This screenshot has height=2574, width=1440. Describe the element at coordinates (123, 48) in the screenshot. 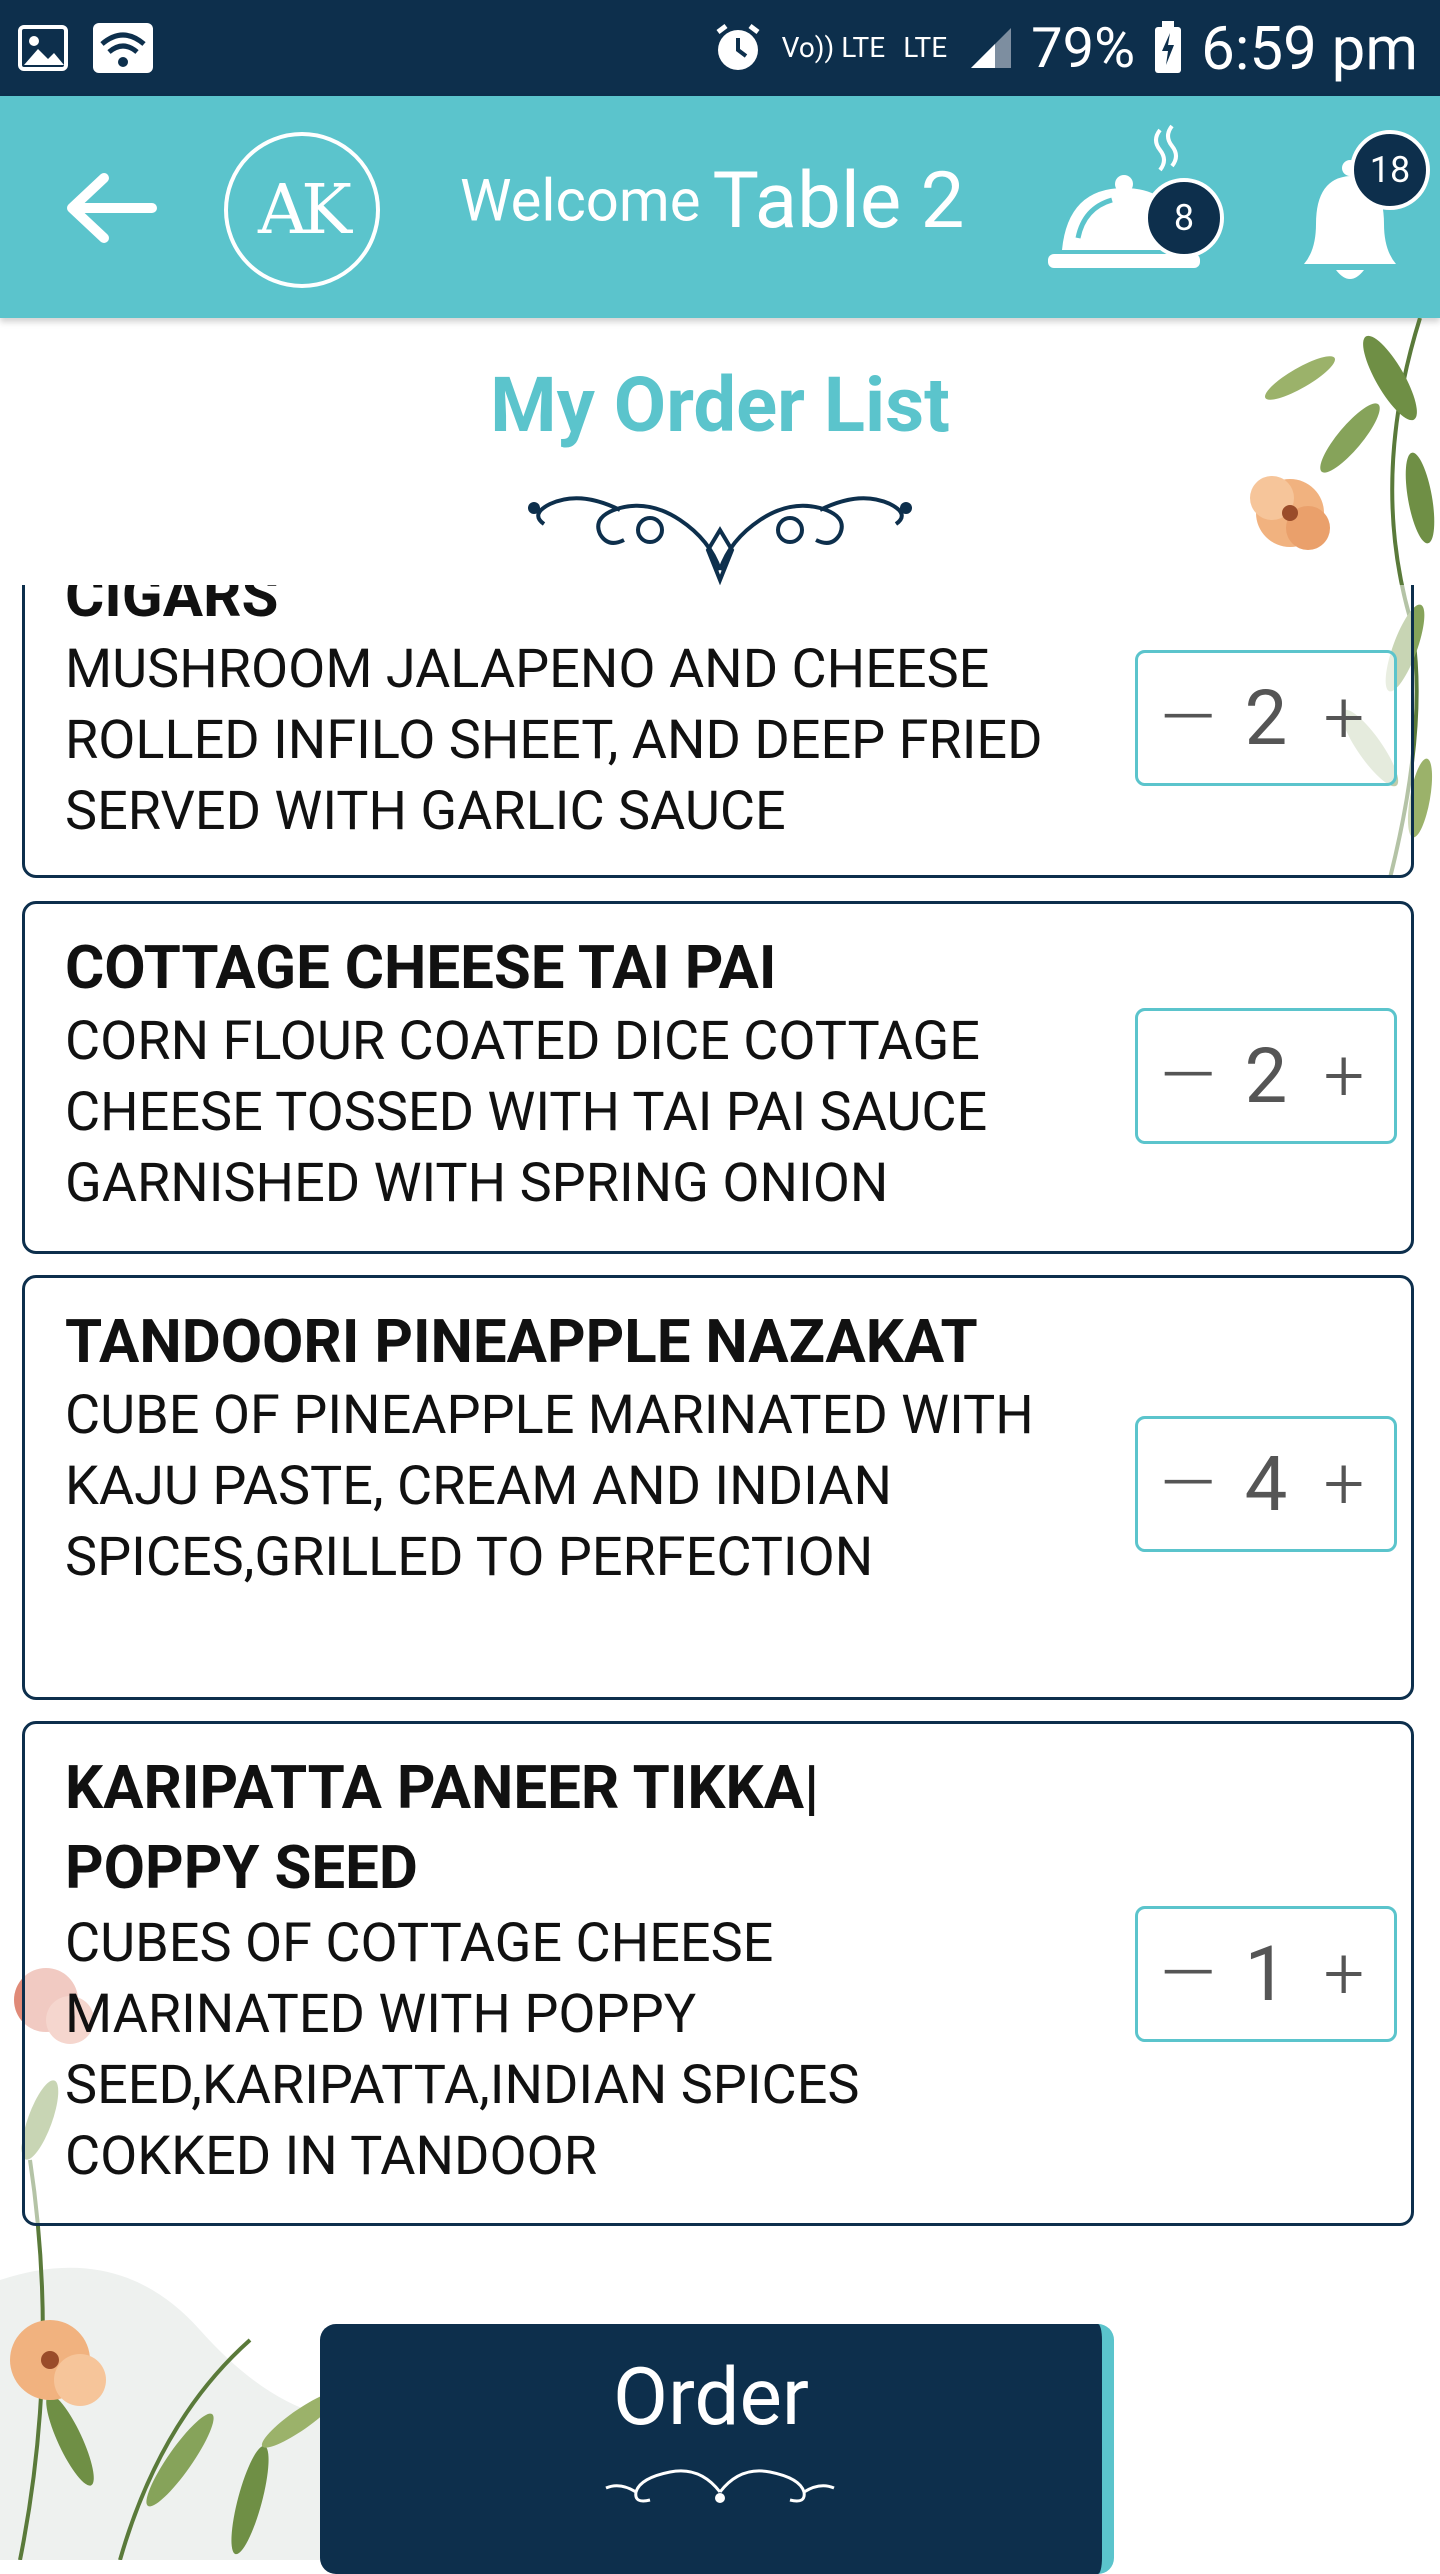

I see `wifi-icon` at that location.